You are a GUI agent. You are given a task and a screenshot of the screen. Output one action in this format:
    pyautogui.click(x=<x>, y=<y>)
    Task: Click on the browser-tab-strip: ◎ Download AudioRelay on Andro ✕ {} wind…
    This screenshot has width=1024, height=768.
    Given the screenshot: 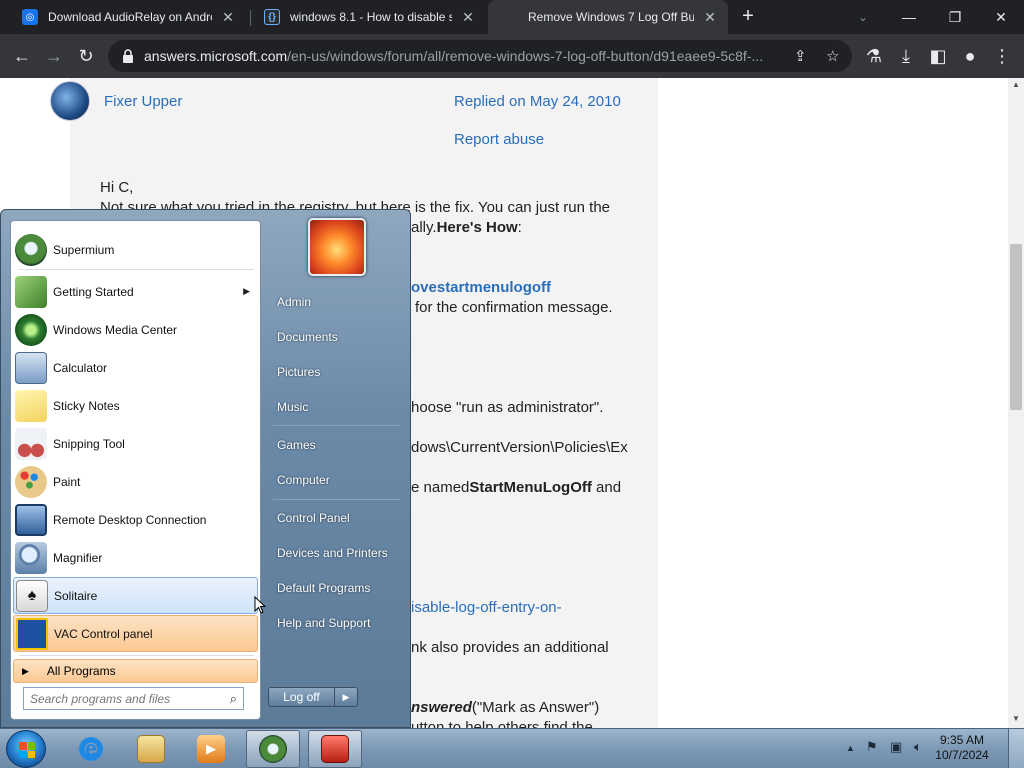 What is the action you would take?
    pyautogui.click(x=512, y=17)
    